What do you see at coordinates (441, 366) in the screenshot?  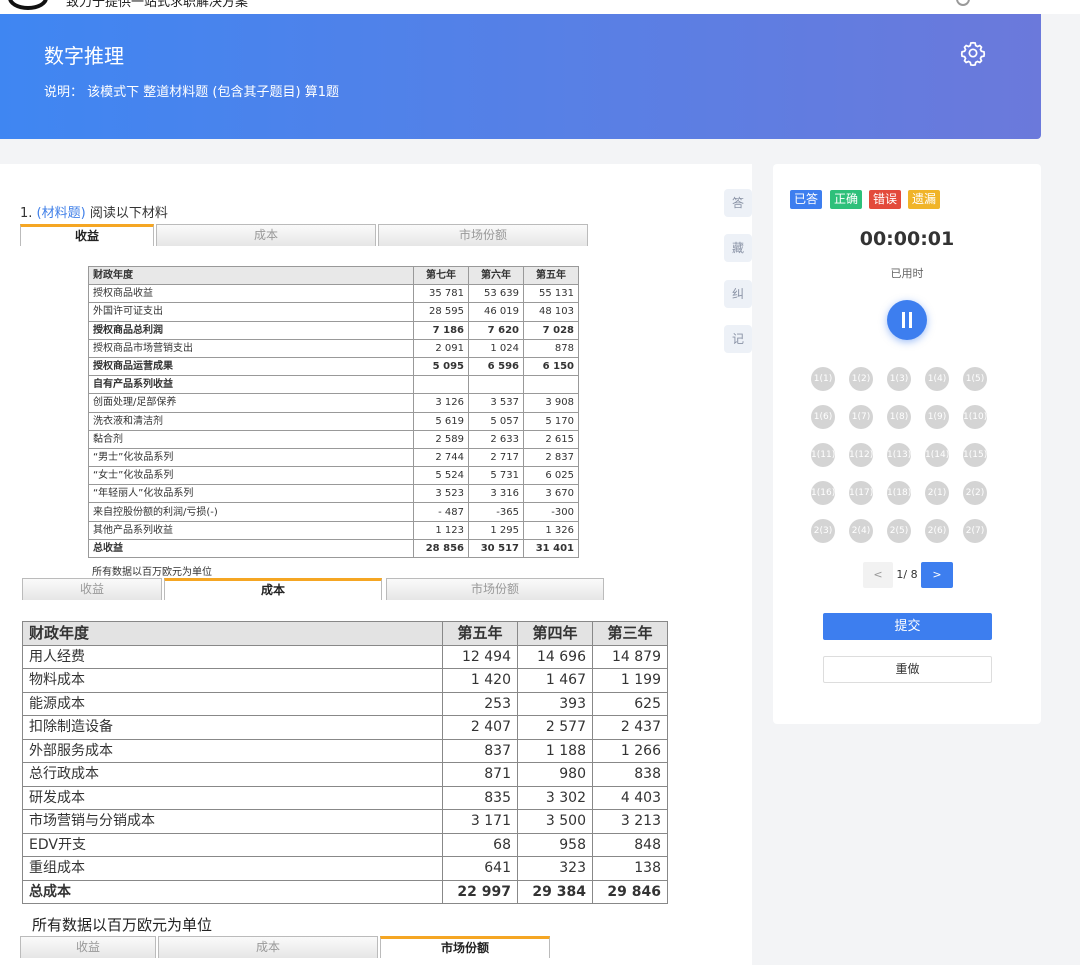 I see `cell-value: 5 095` at bounding box center [441, 366].